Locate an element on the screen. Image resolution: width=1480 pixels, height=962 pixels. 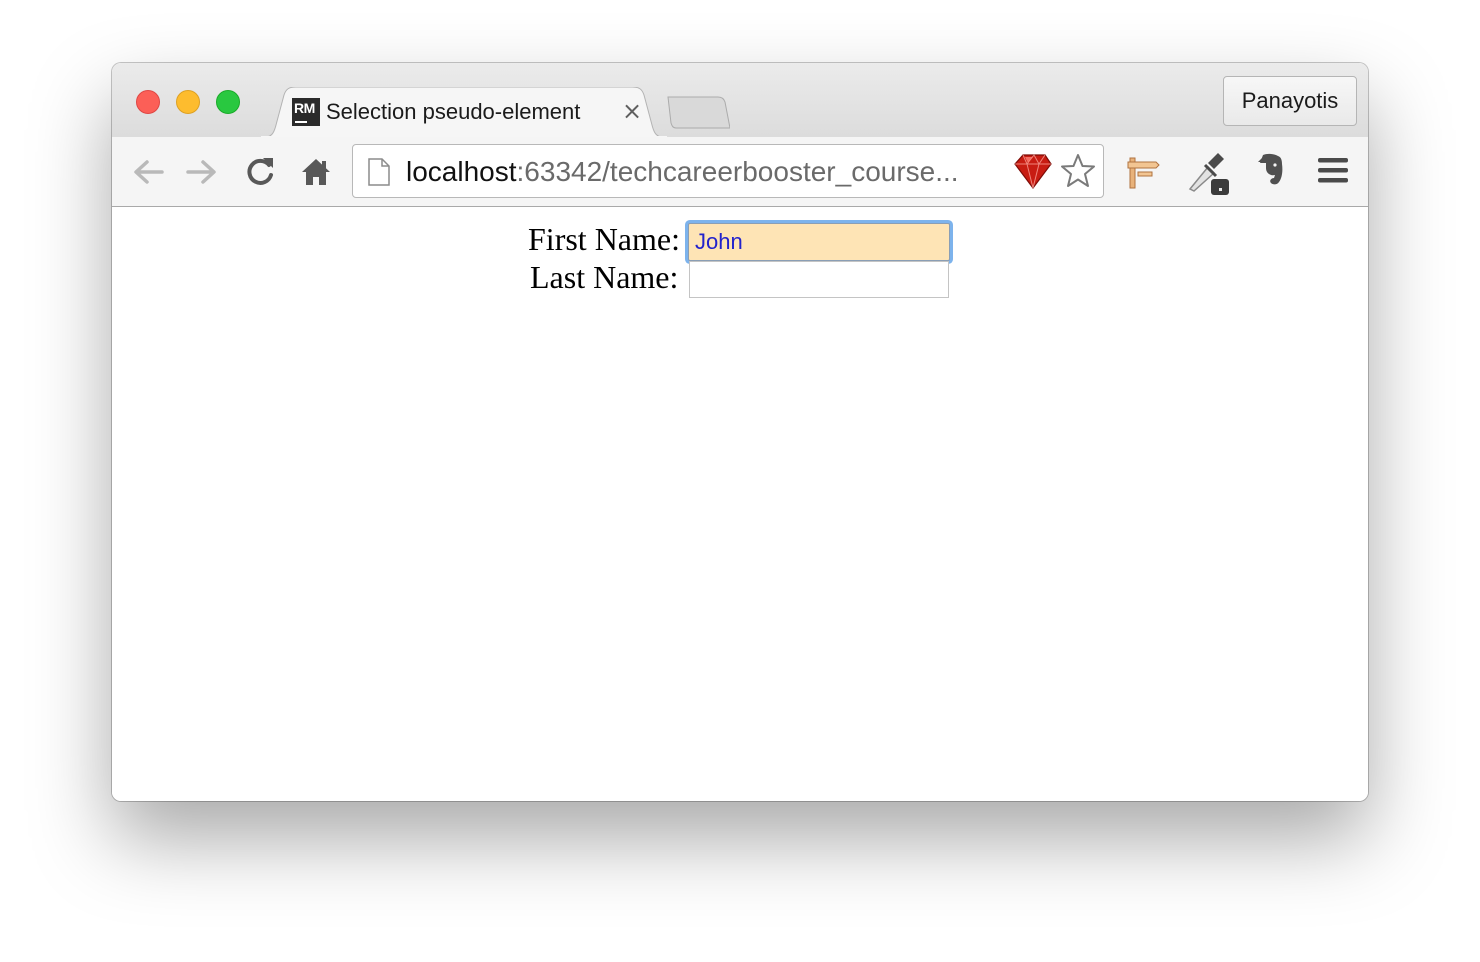
title-bar: RM Selection pseudo-element × Panayotis is located at coordinates (740, 100).